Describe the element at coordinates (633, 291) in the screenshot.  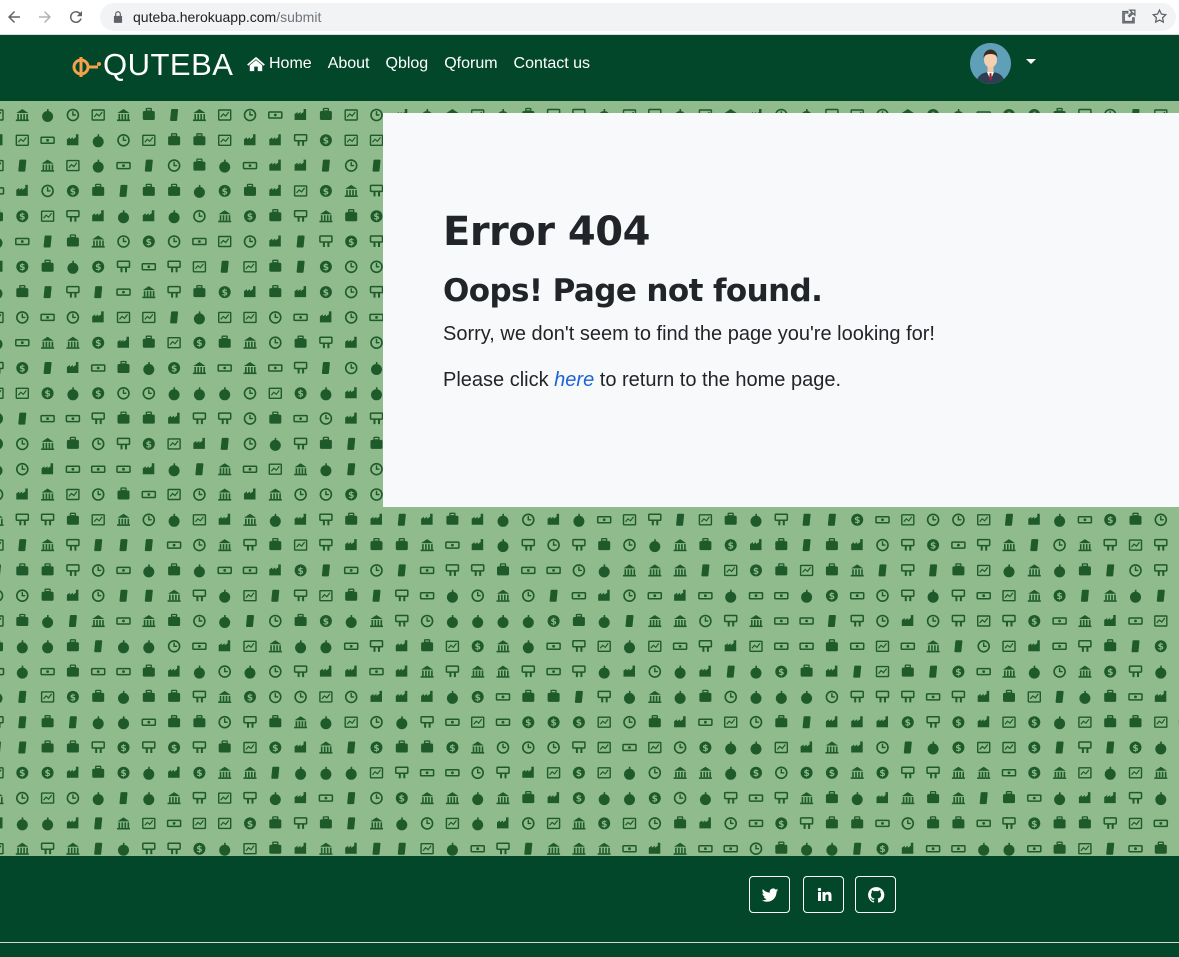
I see `error-subtitle: Oops! Page not found.` at that location.